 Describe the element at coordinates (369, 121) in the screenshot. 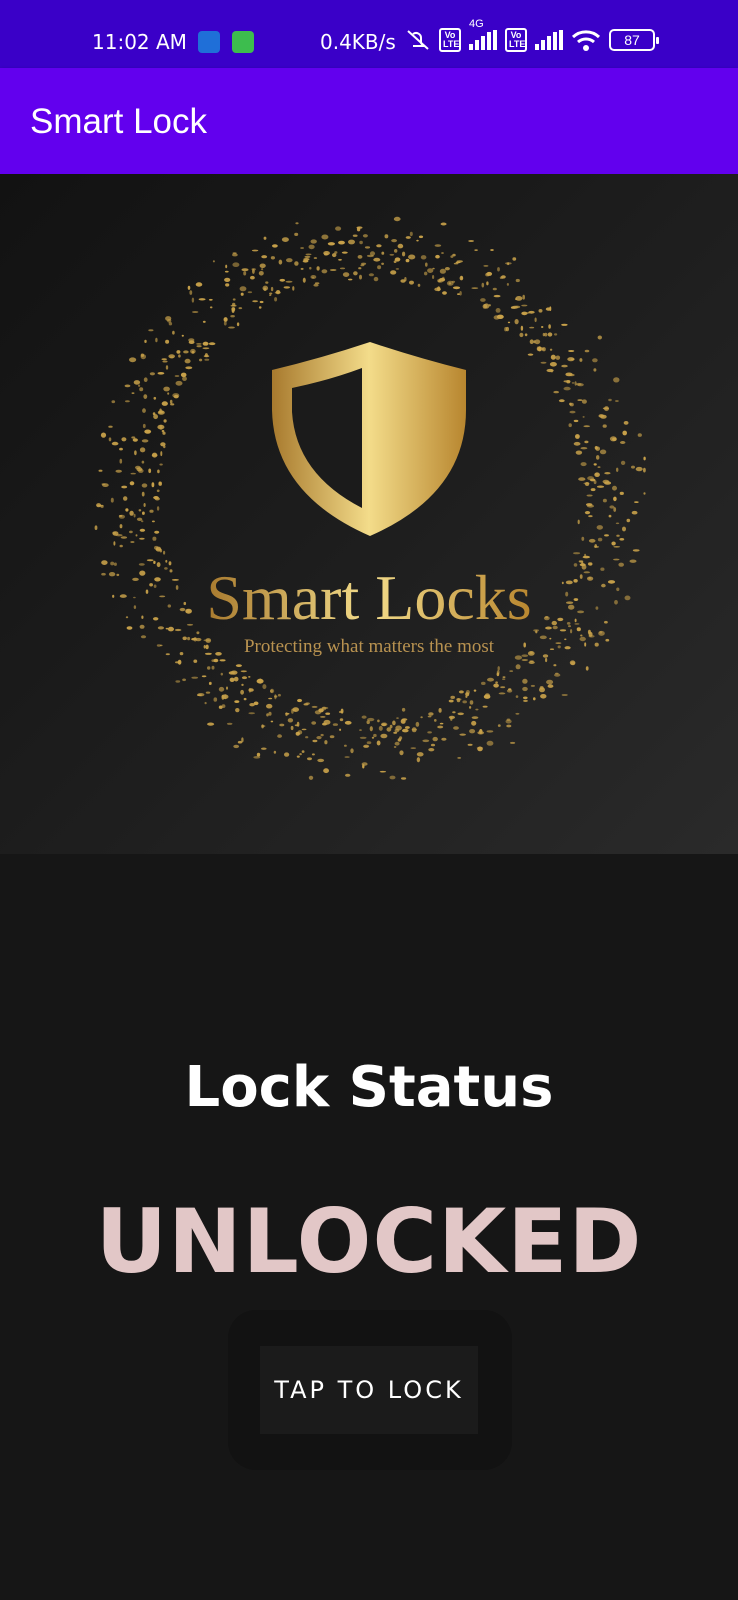

I see `app-bar: Smart Lock` at that location.